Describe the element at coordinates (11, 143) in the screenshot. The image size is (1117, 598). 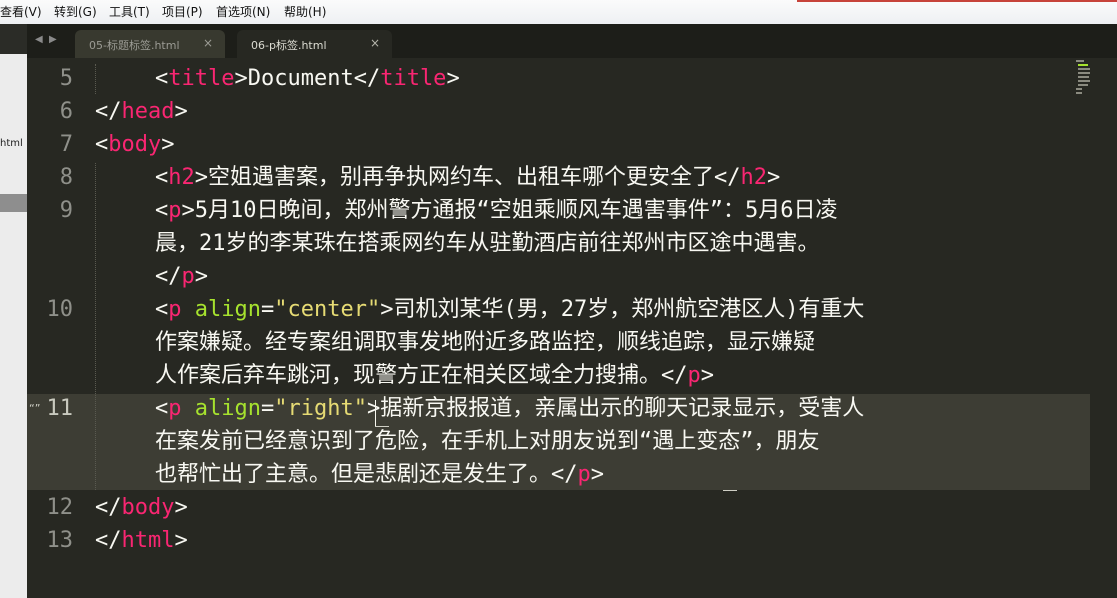
I see `sidebar-file-label: html` at that location.